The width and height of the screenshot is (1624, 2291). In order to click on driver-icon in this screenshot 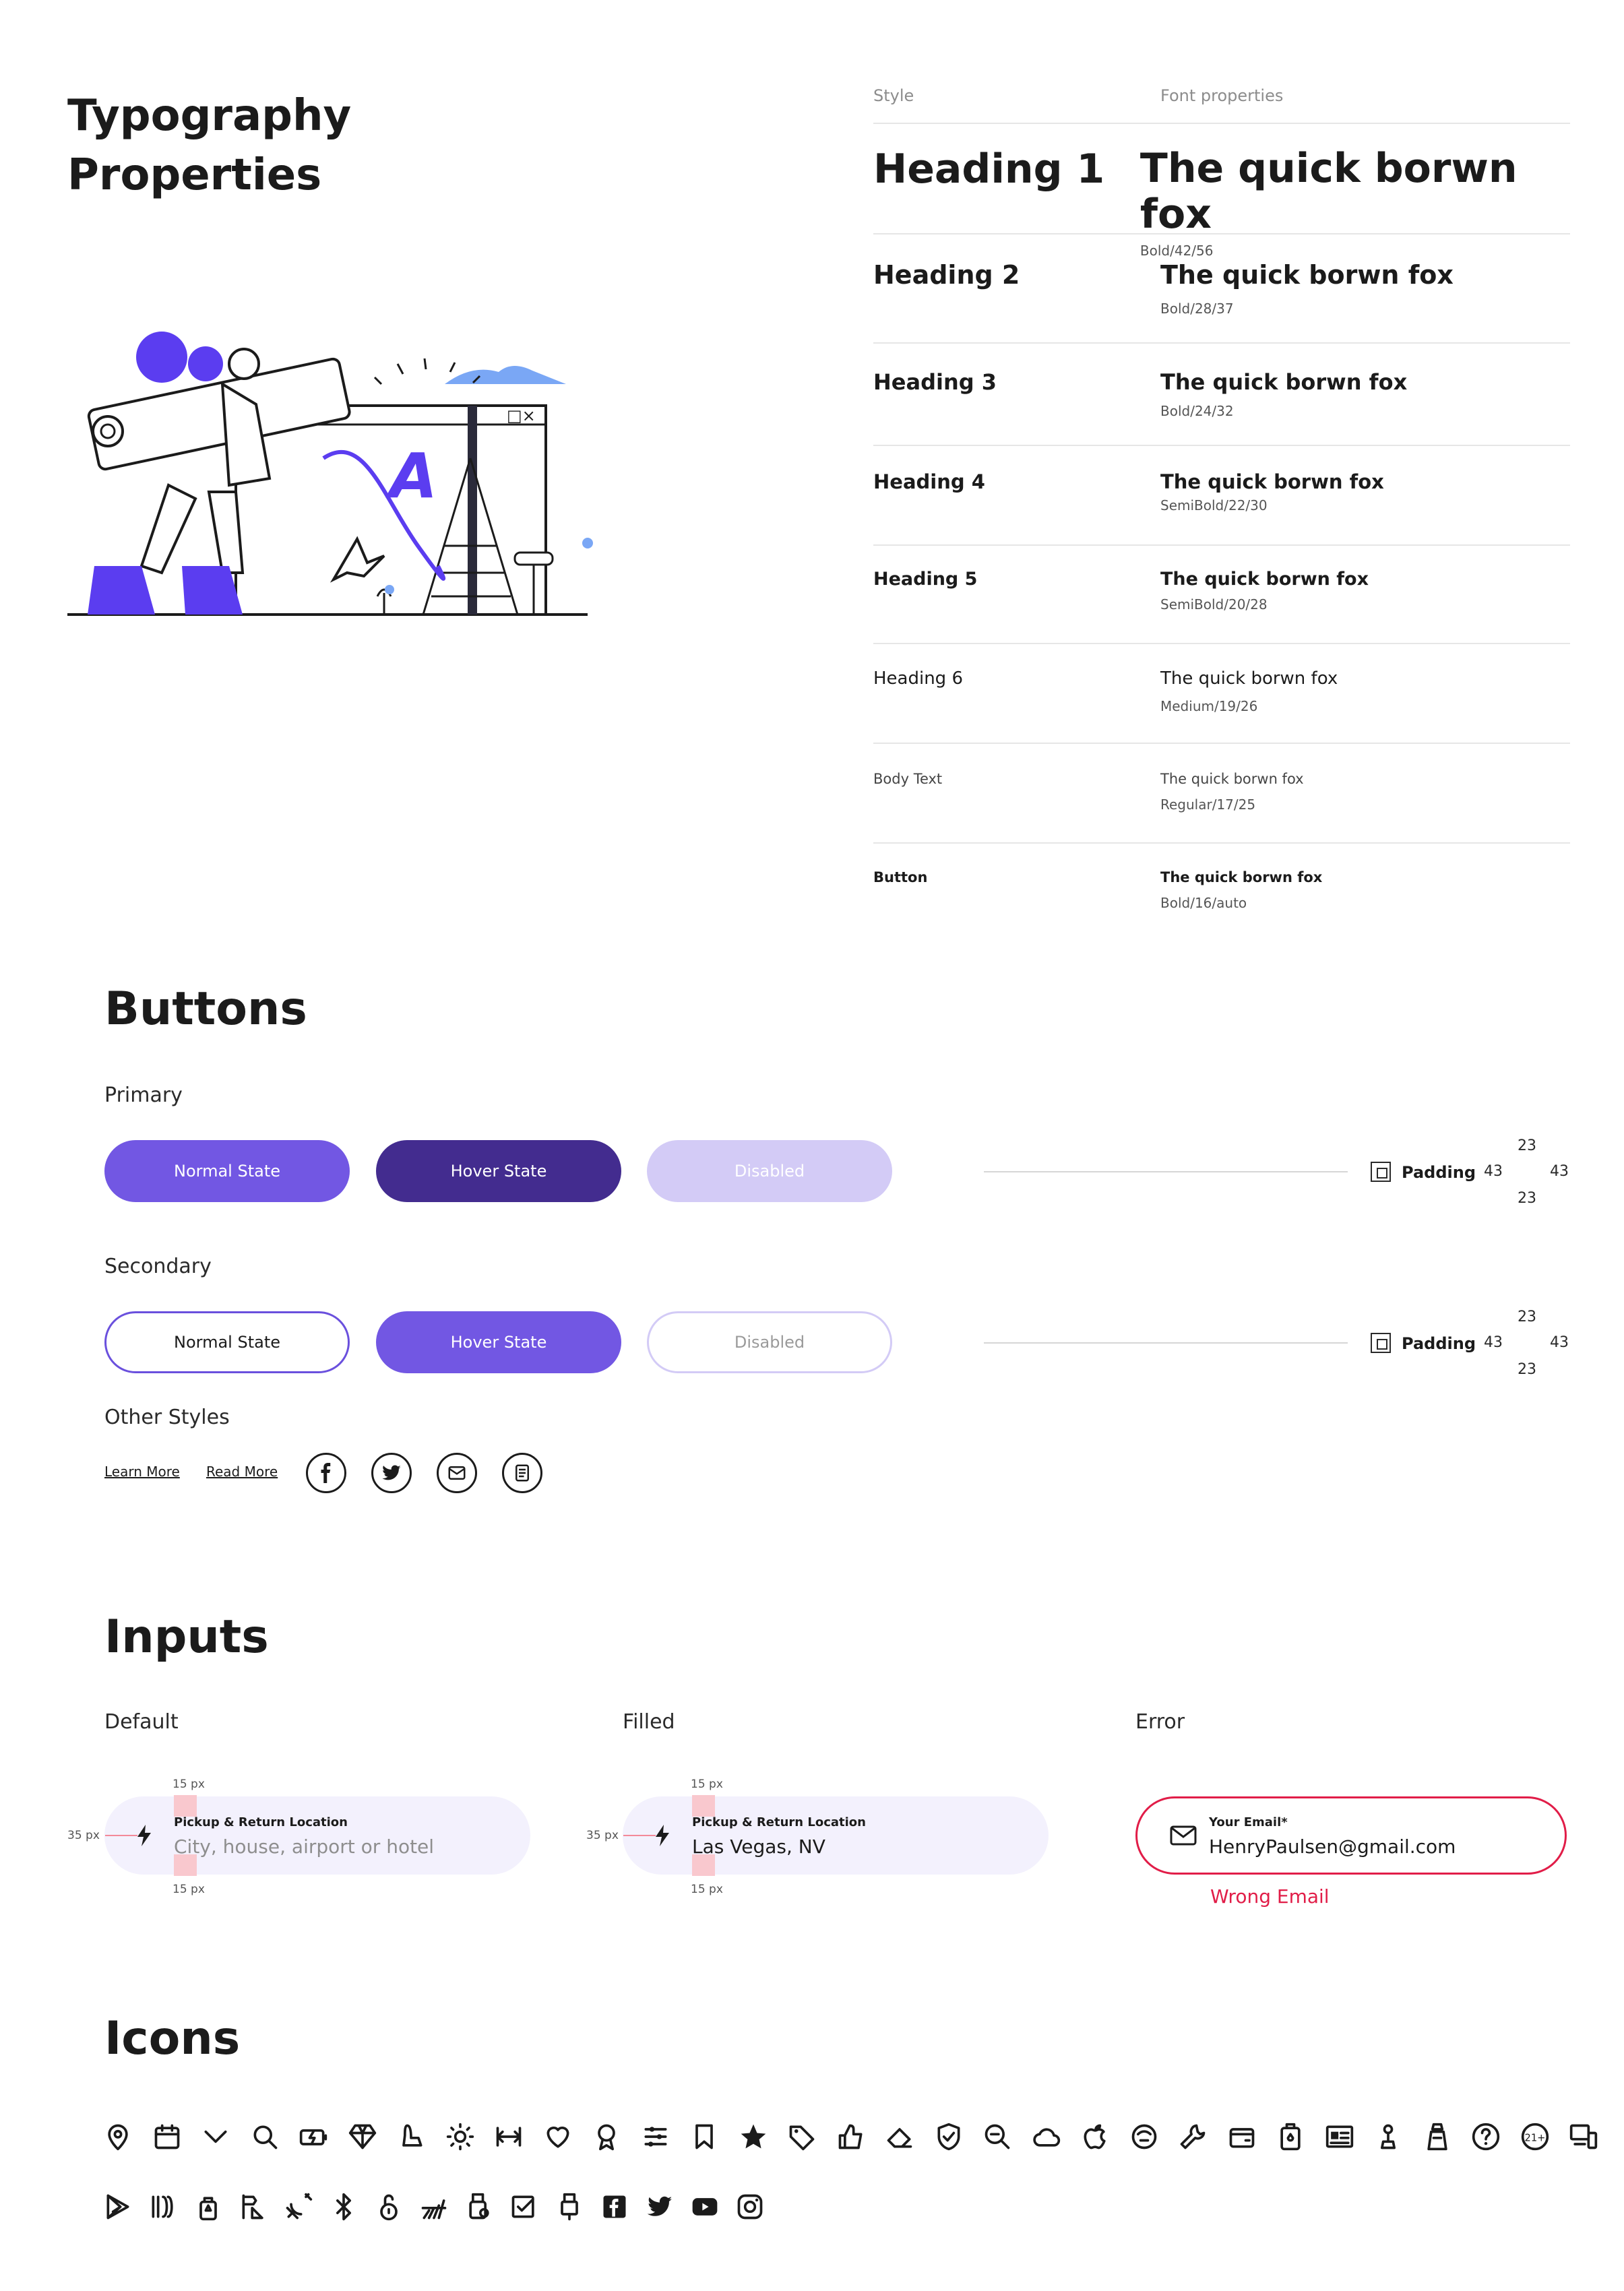, I will do `click(1144, 2137)`.